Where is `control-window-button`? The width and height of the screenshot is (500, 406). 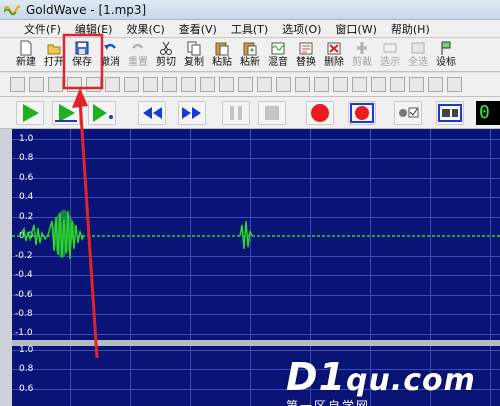 control-window-button is located at coordinates (450, 113).